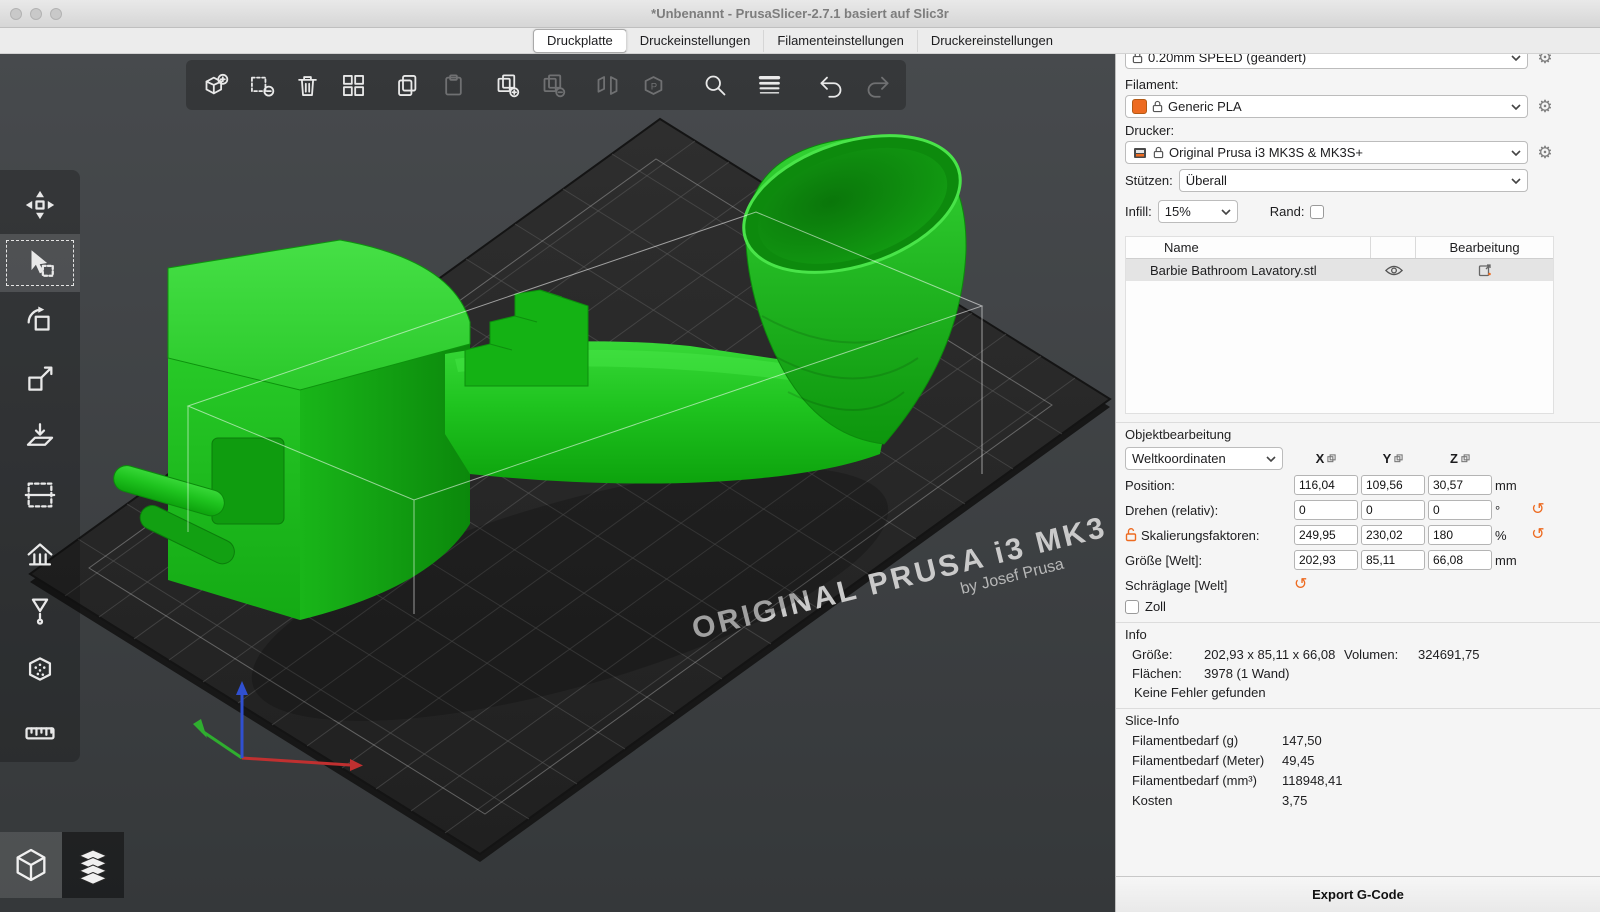  Describe the element at coordinates (839, 40) in the screenshot. I see `tab-filamenteinstellungen: Filamenteinstellungen` at that location.